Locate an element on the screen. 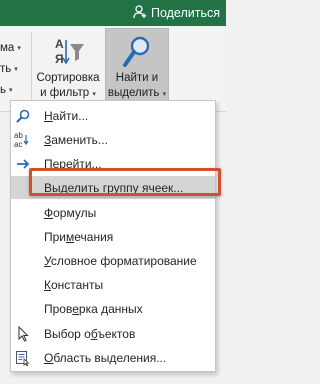  ribbon-cut-row-3: ь ▾ is located at coordinates (15, 90).